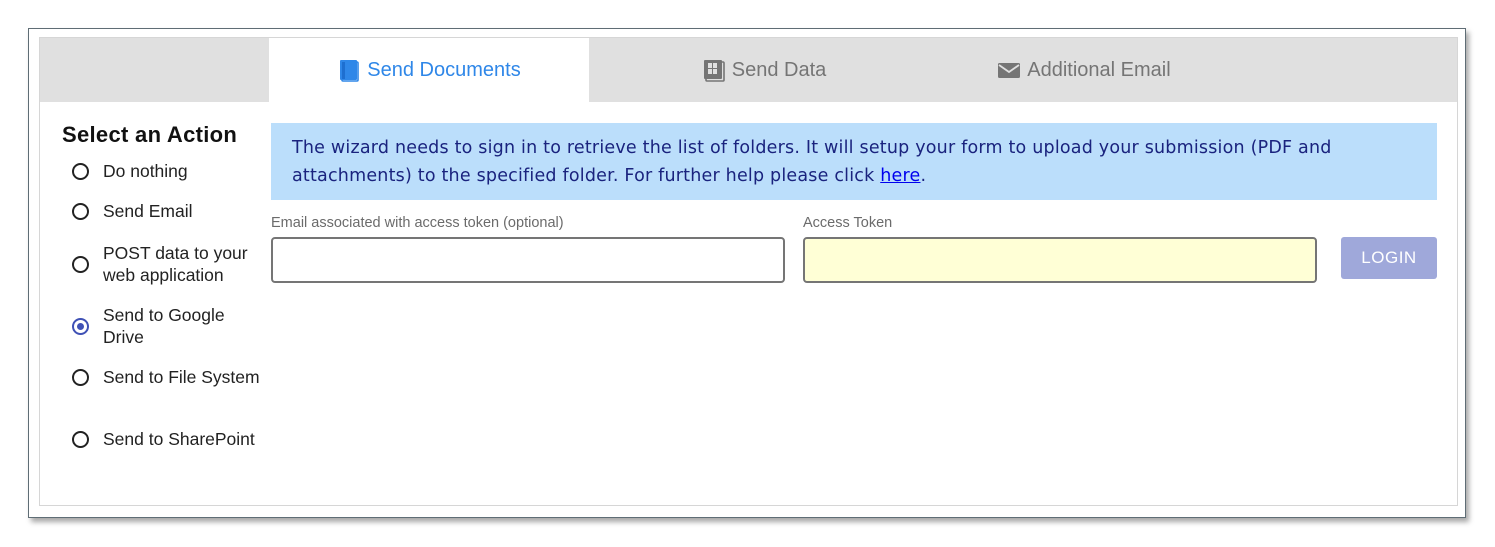 Image resolution: width=1495 pixels, height=547 pixels. I want to click on sidebar-title: Select an Action, so click(150, 134).